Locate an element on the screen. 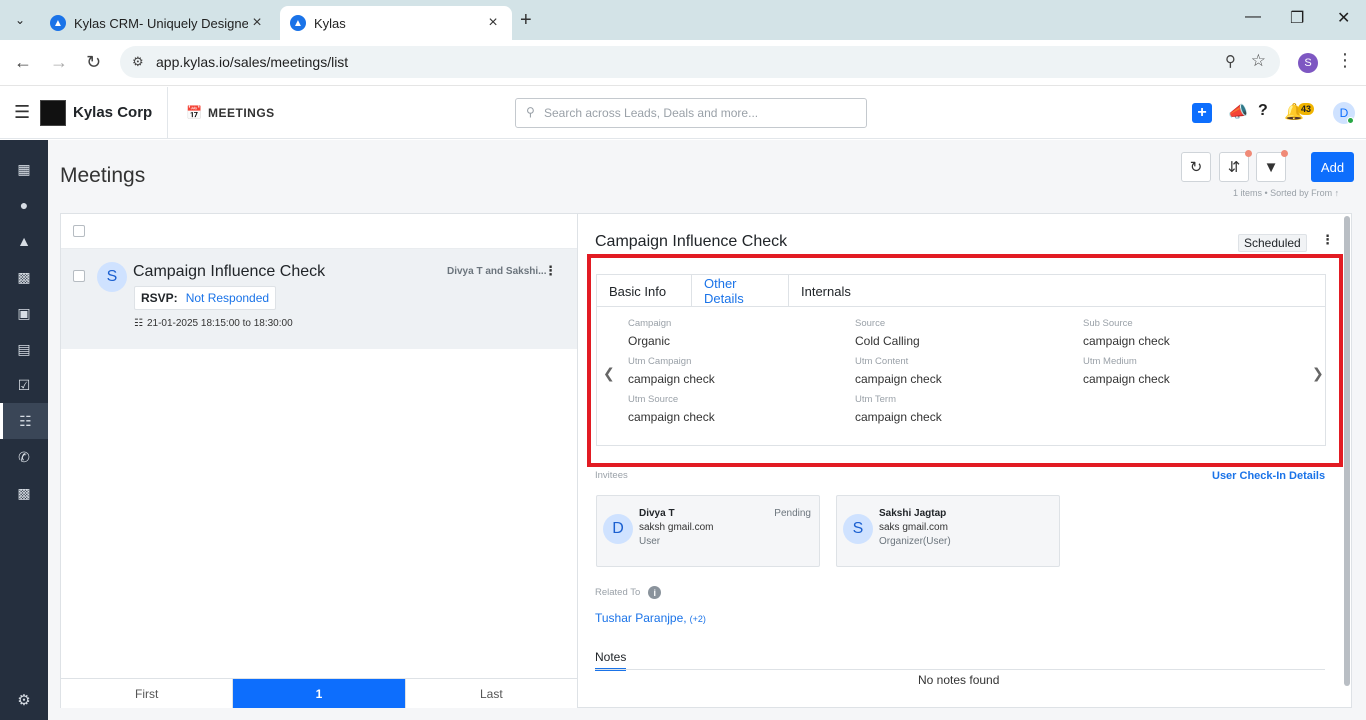  field-utm-medium: Utm Medium campaign check is located at coordinates (1126, 371).